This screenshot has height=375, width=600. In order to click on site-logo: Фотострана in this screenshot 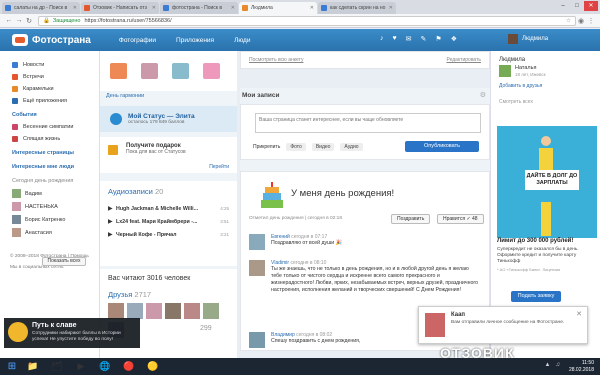, I will do `click(51, 40)`.